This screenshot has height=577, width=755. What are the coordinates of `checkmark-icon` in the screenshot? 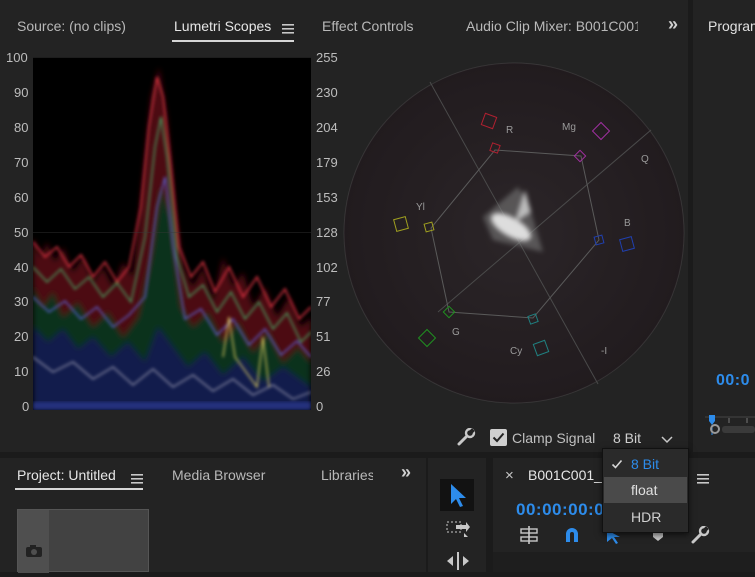 It's located at (617, 466).